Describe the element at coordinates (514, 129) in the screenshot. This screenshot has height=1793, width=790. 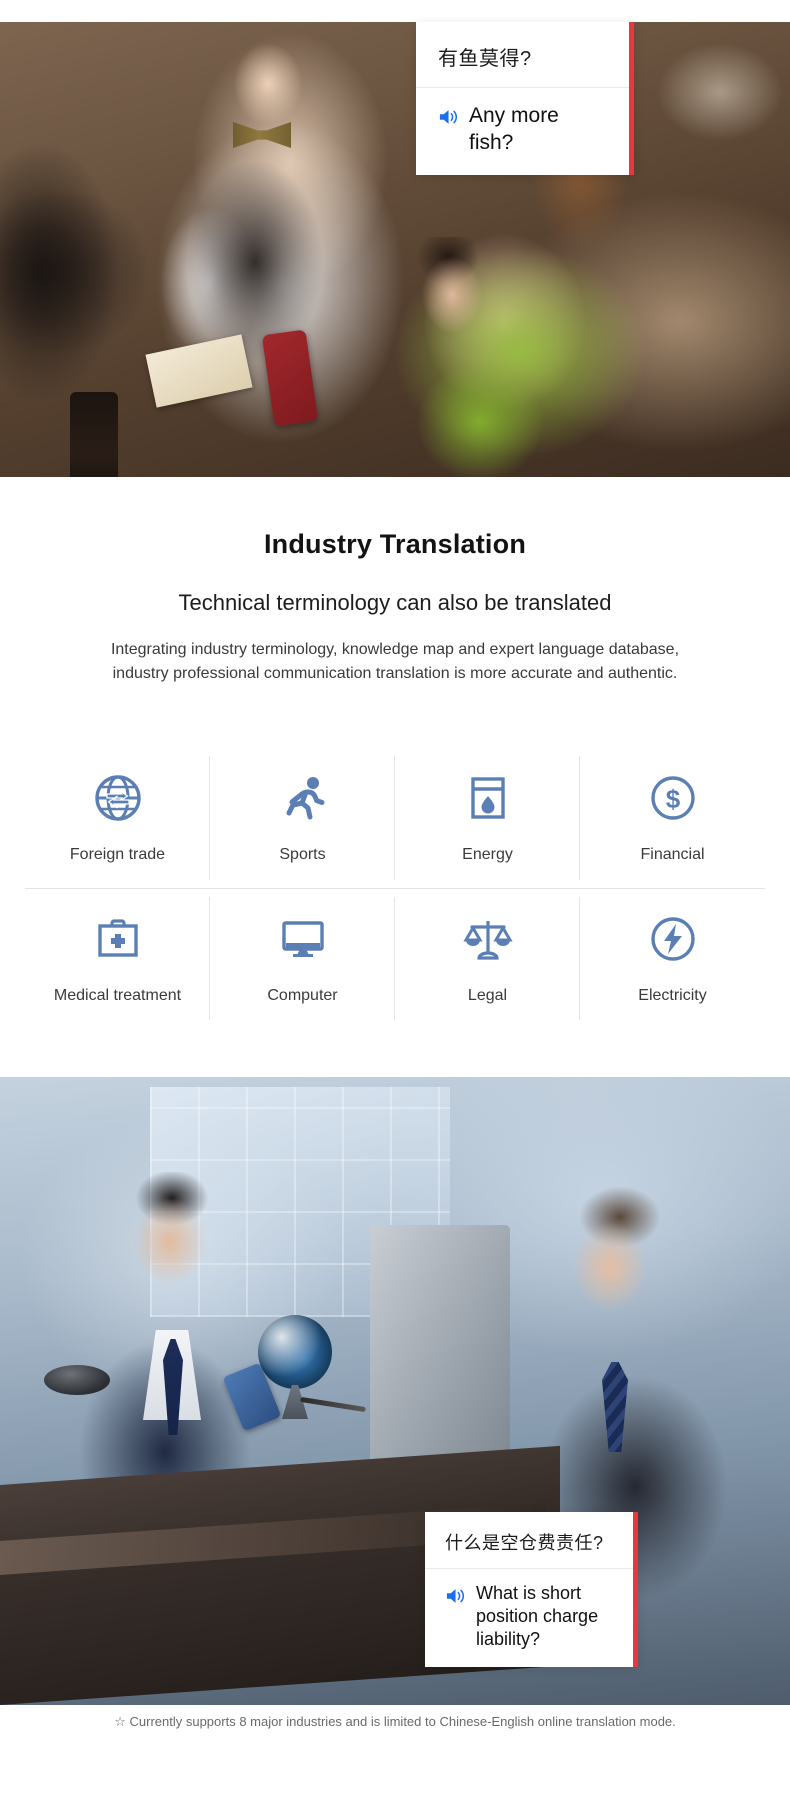
I see `callout-top-translated-text: Any more fish?` at that location.